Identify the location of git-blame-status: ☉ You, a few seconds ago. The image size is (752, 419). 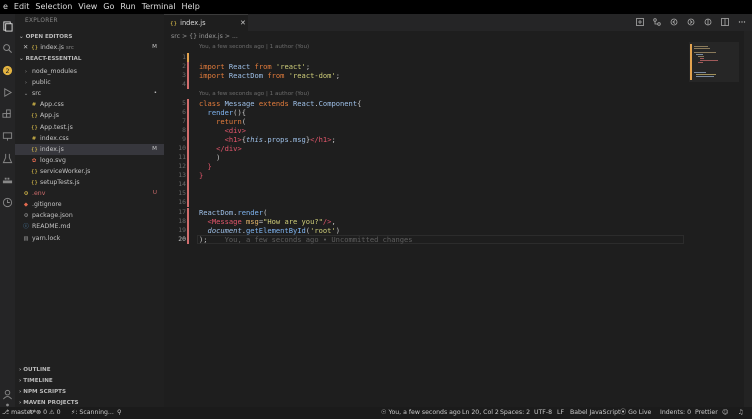
(421, 413).